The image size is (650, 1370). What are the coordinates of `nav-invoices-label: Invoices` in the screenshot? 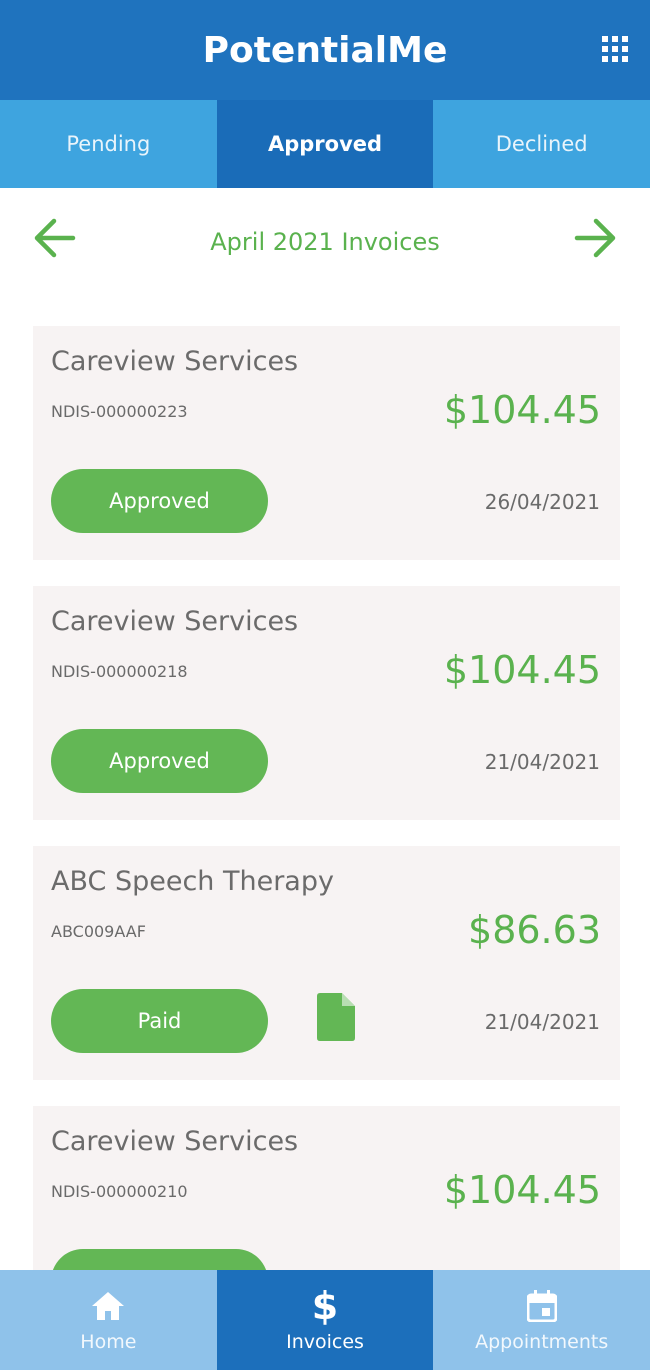 It's located at (325, 1342).